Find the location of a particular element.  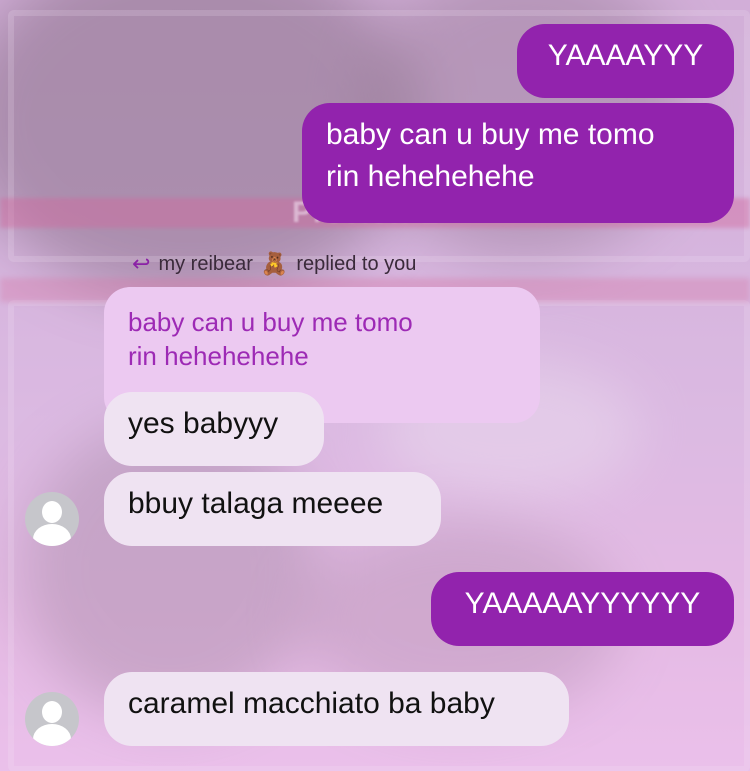

reply-sender-name: my reibear is located at coordinates (205, 263).